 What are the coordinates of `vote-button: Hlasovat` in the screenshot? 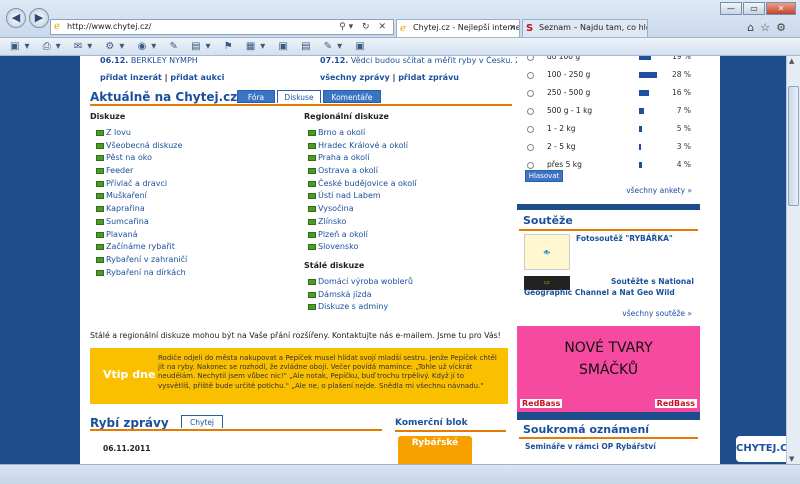 It's located at (544, 176).